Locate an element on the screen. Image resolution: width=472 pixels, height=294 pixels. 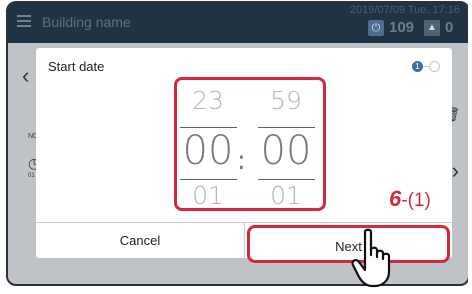
next-arrow-icon: › is located at coordinates (455, 171).